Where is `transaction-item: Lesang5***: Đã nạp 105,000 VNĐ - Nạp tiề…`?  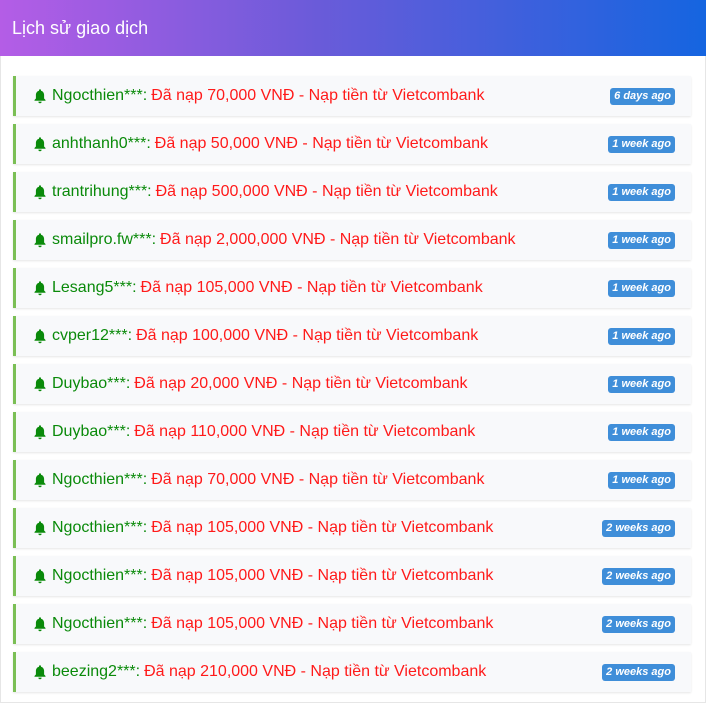 transaction-item: Lesang5***: Đã nạp 105,000 VNĐ - Nạp tiề… is located at coordinates (352, 288).